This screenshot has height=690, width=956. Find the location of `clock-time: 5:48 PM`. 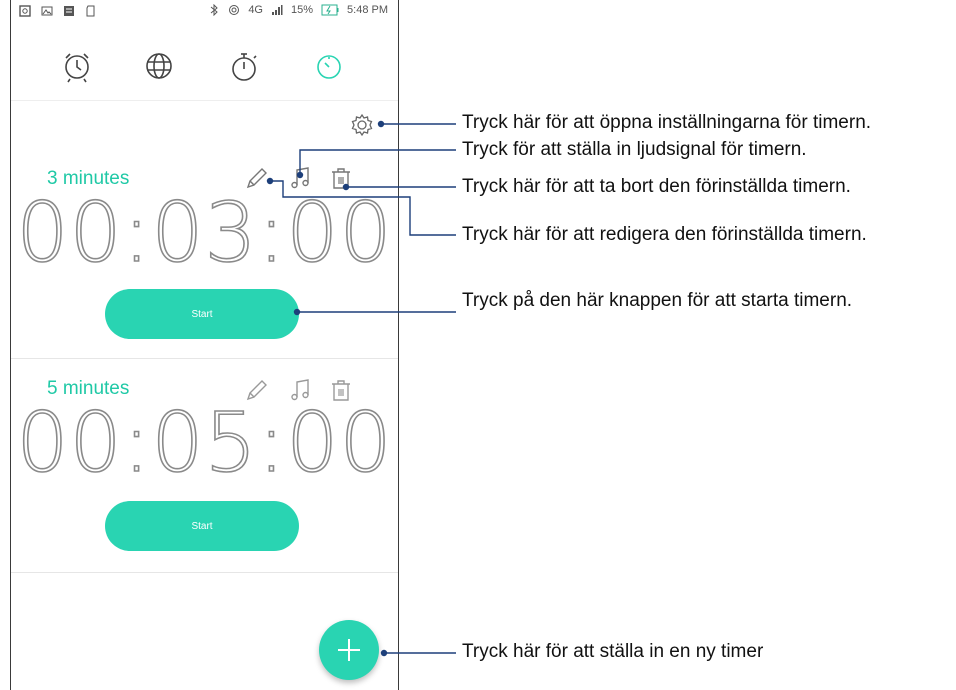

clock-time: 5:48 PM is located at coordinates (367, 10).